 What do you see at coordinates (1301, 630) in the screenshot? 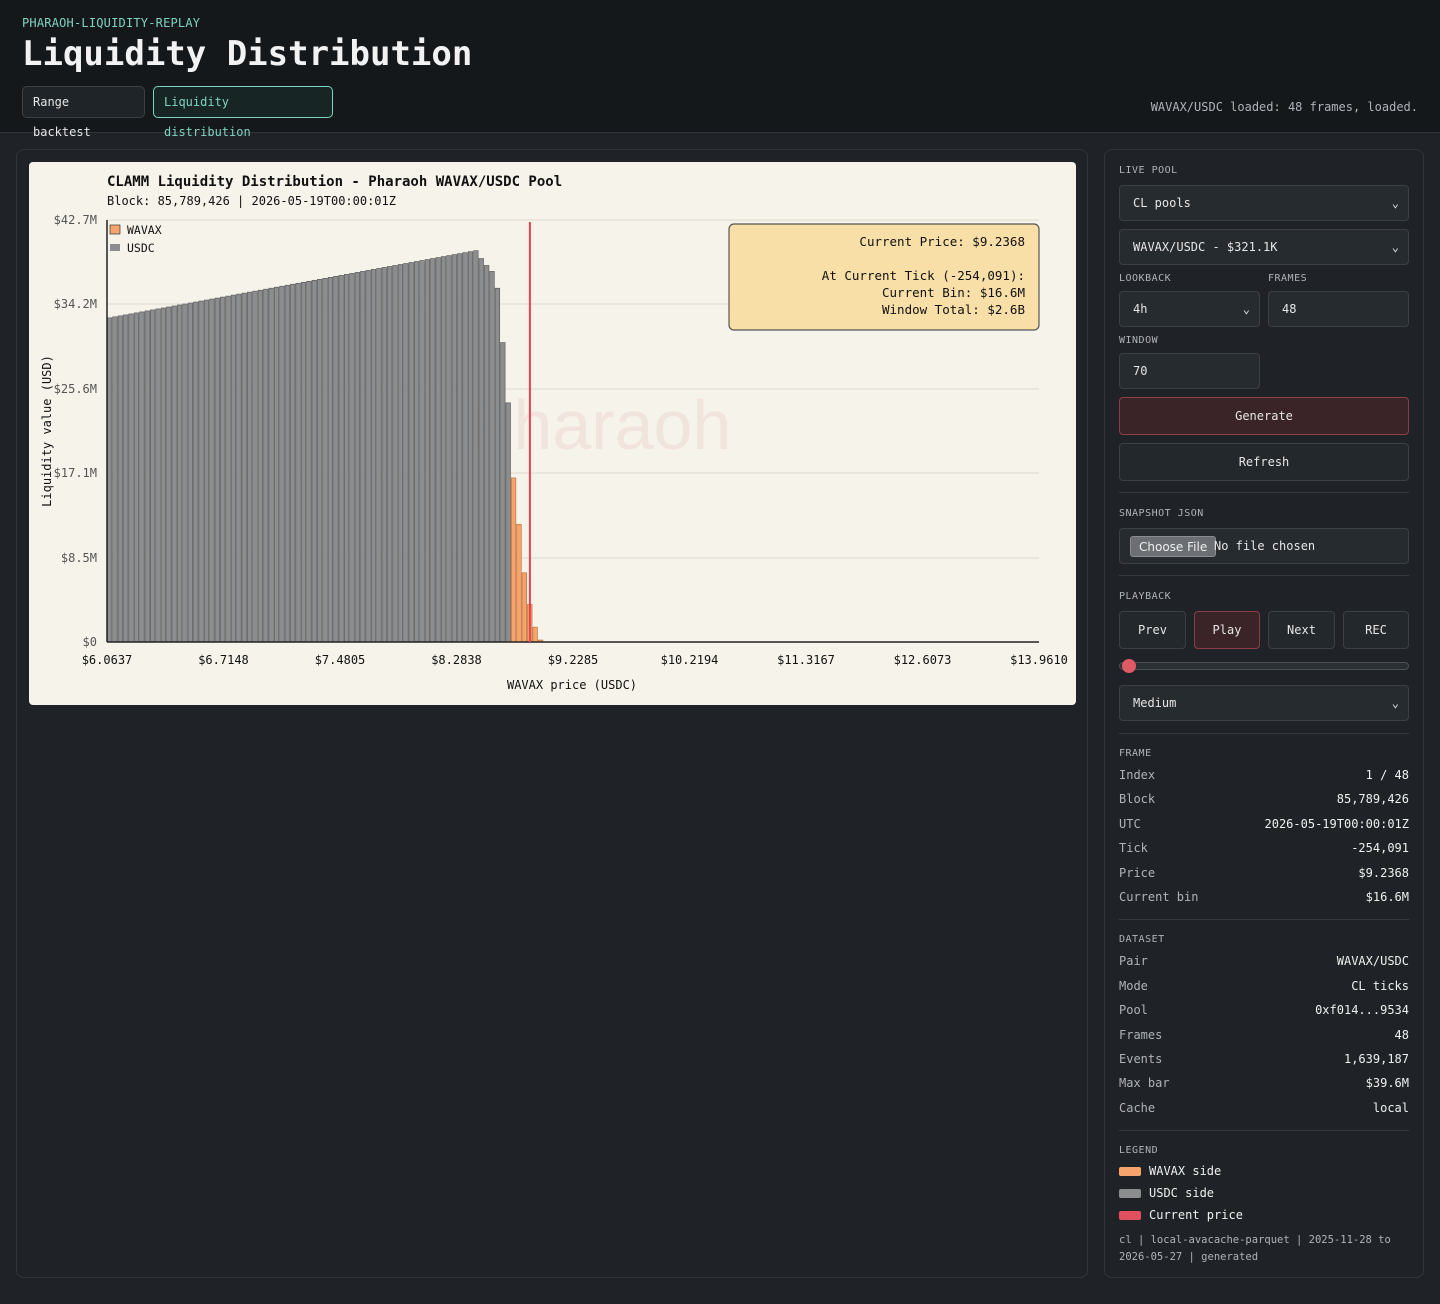
I see `next-button: Next` at bounding box center [1301, 630].